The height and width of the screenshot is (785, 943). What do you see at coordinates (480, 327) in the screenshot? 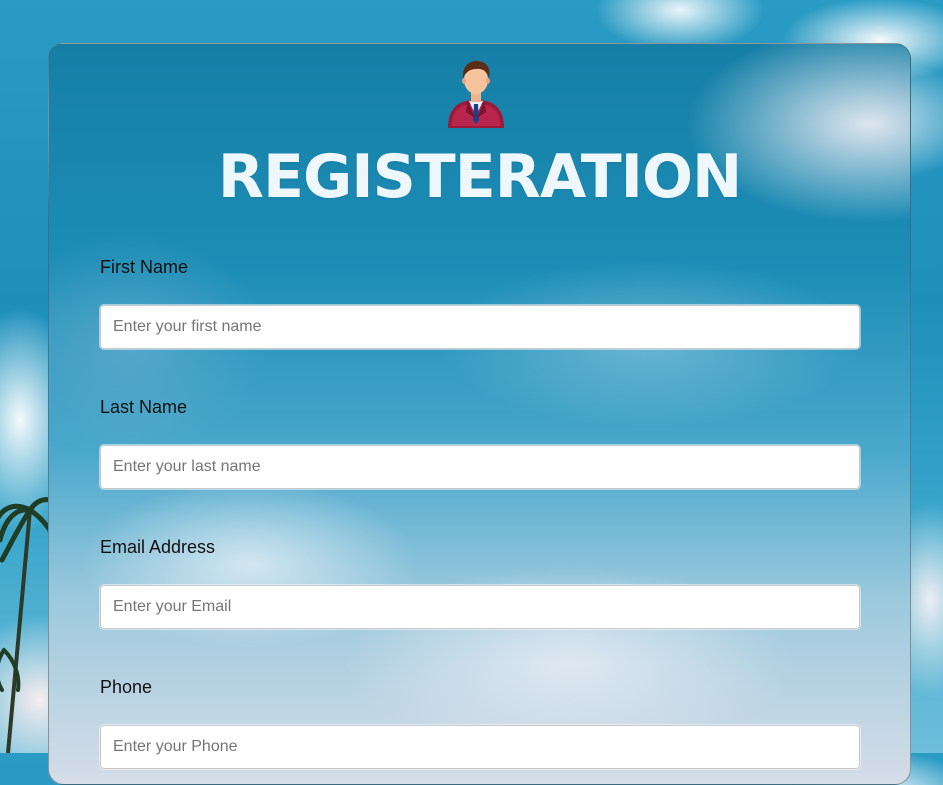
I see `first-name-input` at bounding box center [480, 327].